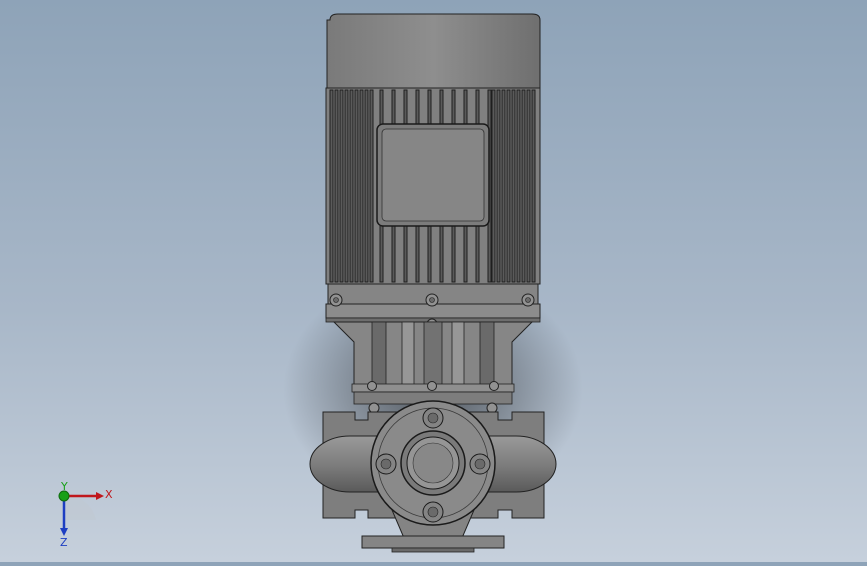 The width and height of the screenshot is (867, 566). Describe the element at coordinates (64, 486) in the screenshot. I see `y-axis-label: Y` at that location.